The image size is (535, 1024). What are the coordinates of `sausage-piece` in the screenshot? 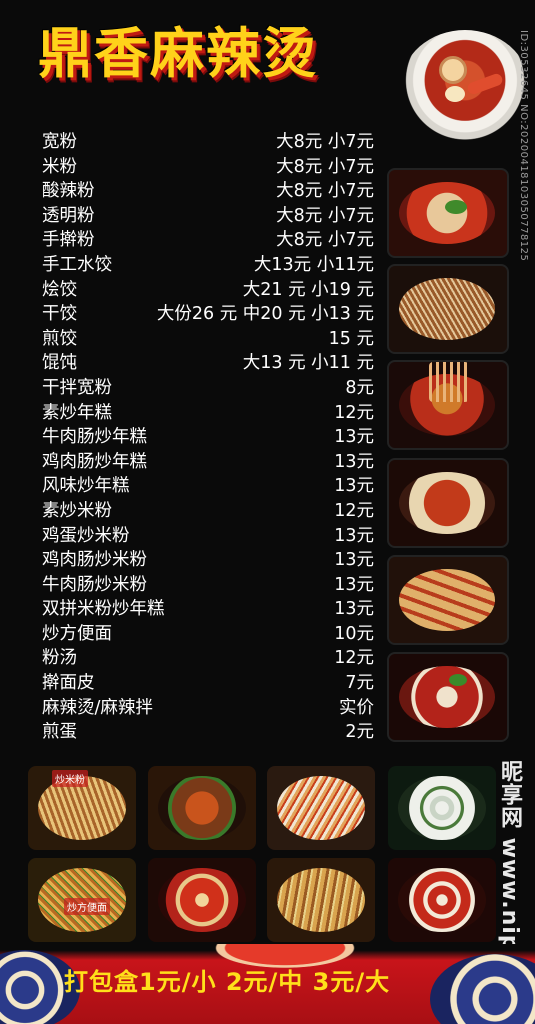 It's located at (485, 84).